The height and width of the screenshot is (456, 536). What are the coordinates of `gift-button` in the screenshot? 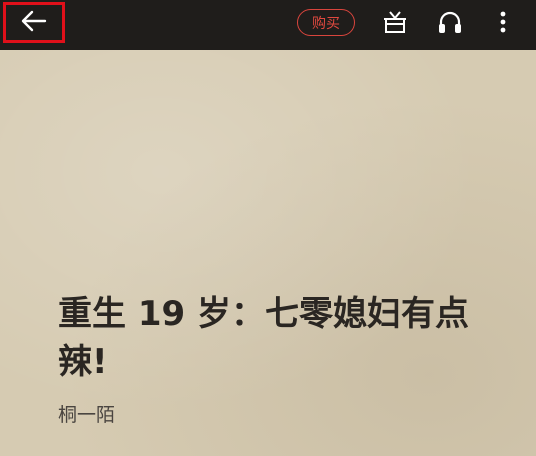 It's located at (395, 24).